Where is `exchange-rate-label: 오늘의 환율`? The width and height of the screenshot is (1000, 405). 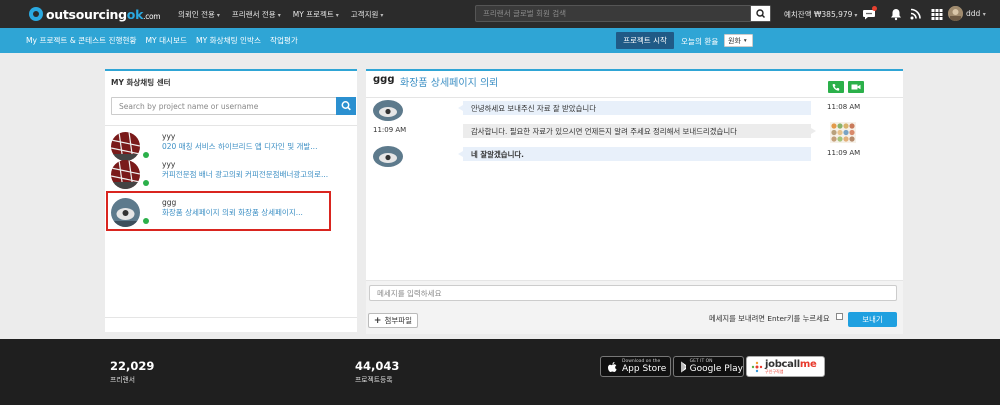
exchange-rate-label: 오늘의 환율 is located at coordinates (700, 41).